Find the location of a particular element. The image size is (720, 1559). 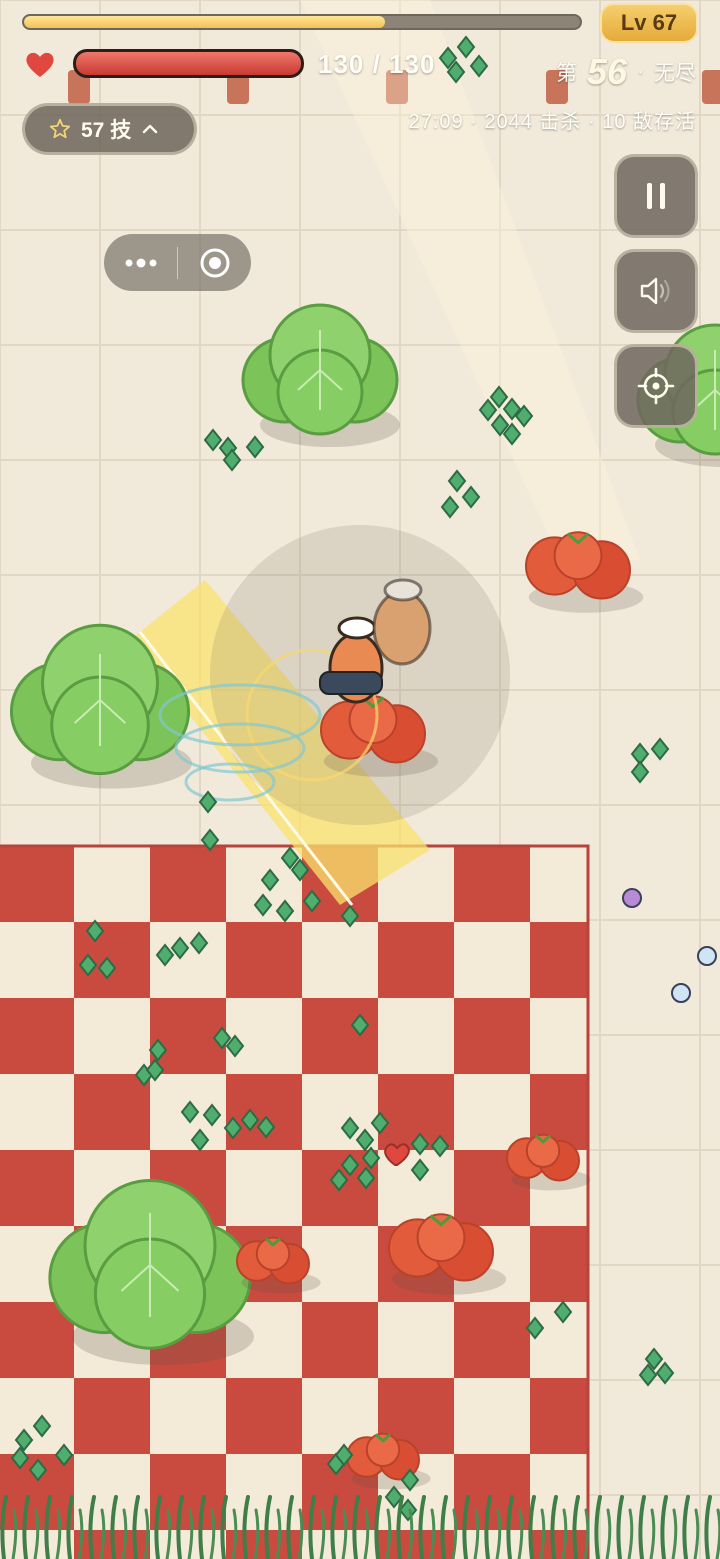

health-bar is located at coordinates (188, 63).